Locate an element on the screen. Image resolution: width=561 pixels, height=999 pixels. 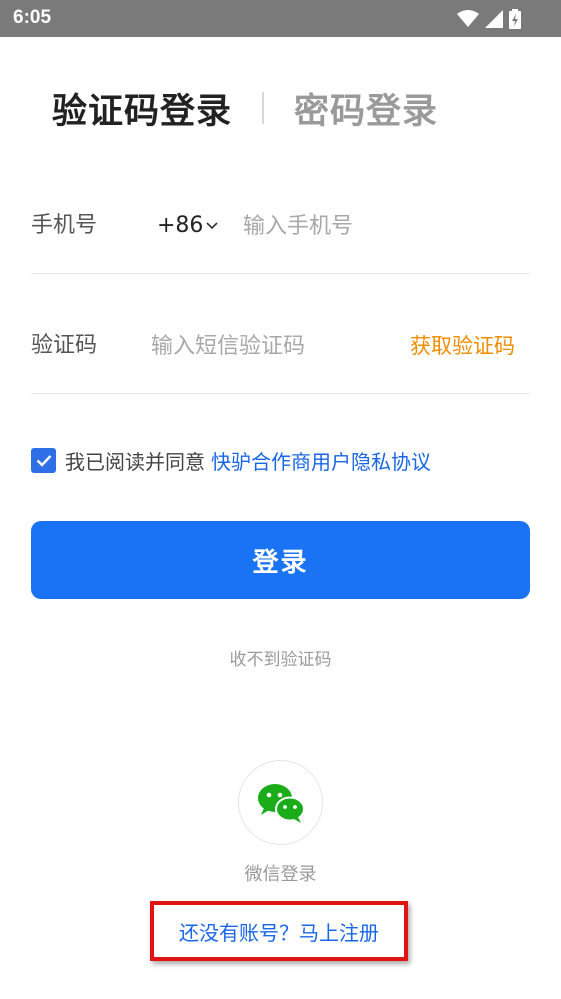
wechat-icon is located at coordinates (281, 803).